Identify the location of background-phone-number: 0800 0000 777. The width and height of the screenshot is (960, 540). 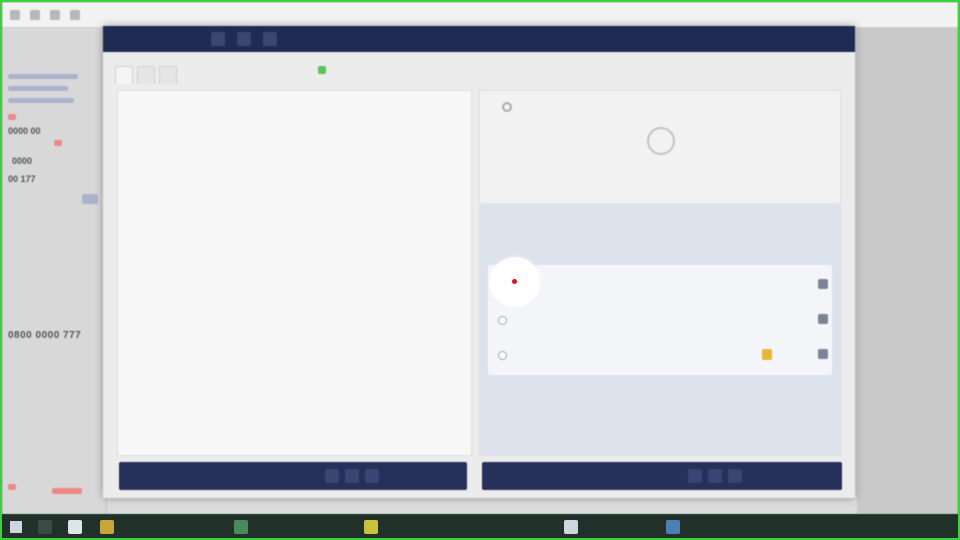
(45, 335).